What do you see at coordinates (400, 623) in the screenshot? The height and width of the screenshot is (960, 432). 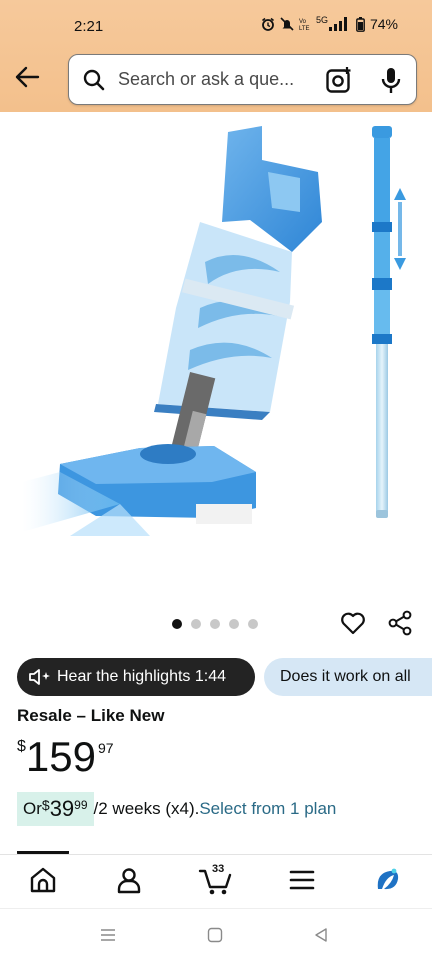 I see `share-icon` at bounding box center [400, 623].